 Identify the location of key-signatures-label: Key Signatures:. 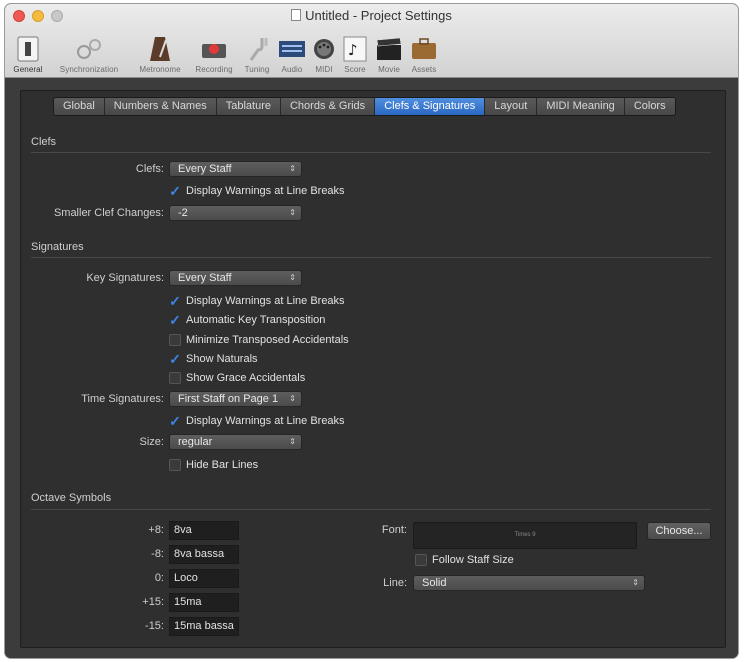
(125, 278).